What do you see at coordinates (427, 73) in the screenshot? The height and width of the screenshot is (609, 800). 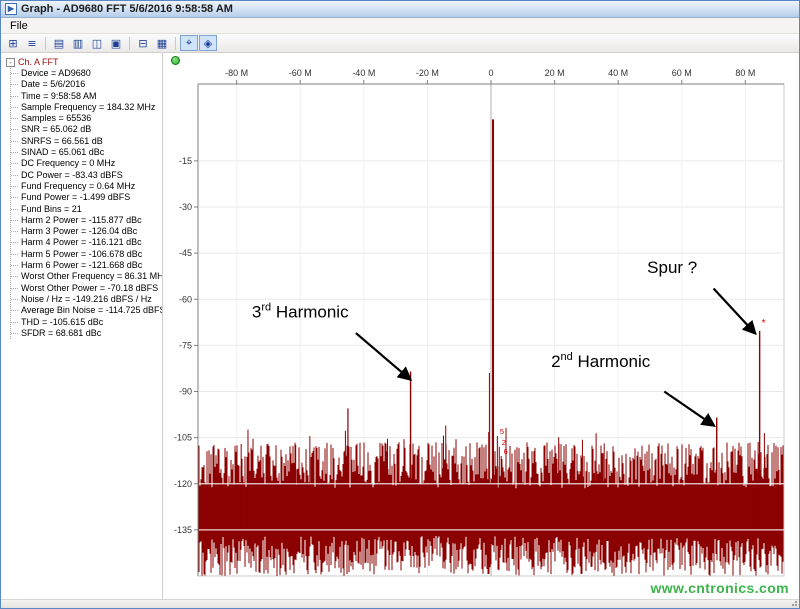 I see `x-tick-label: -20 M` at bounding box center [427, 73].